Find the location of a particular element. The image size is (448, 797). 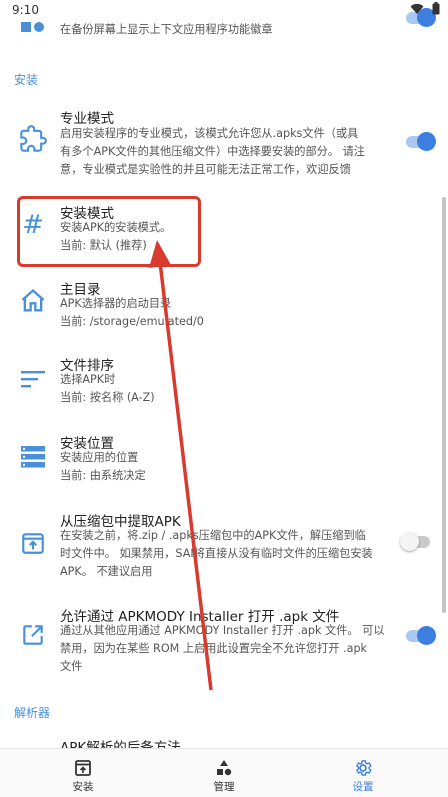

gear-icon is located at coordinates (363, 768).